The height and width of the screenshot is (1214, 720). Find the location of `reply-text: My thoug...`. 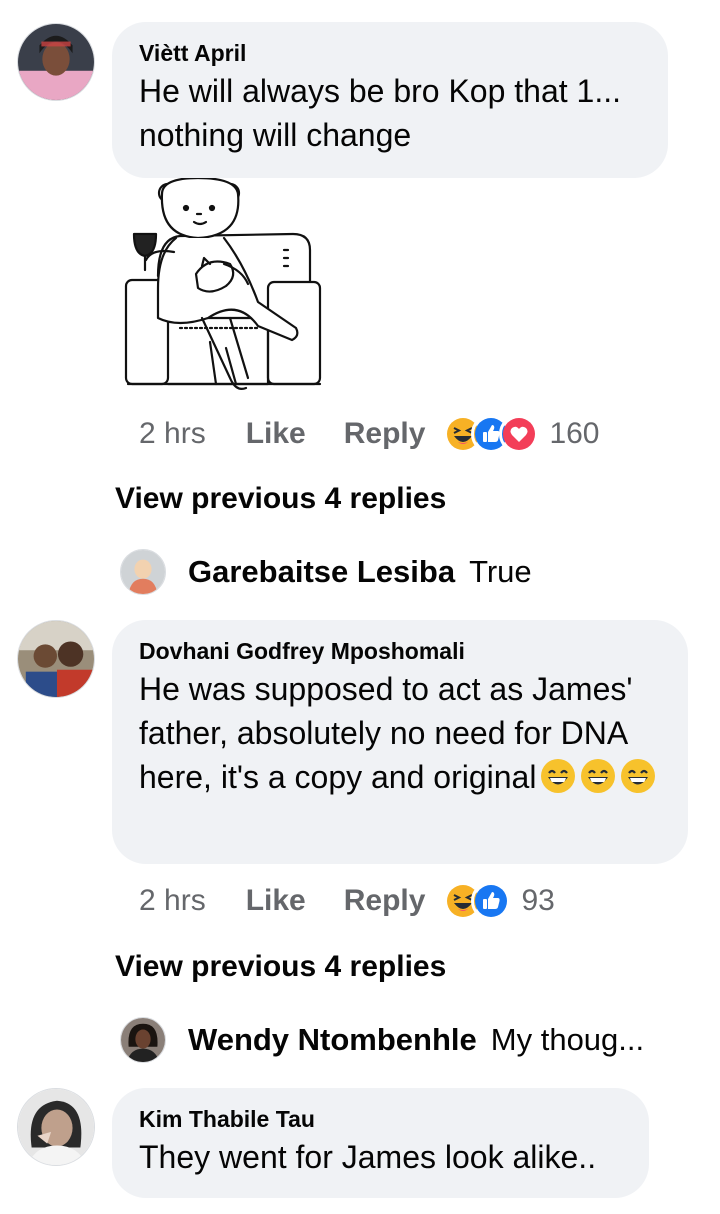

reply-text: My thoug... is located at coordinates (567, 1039).